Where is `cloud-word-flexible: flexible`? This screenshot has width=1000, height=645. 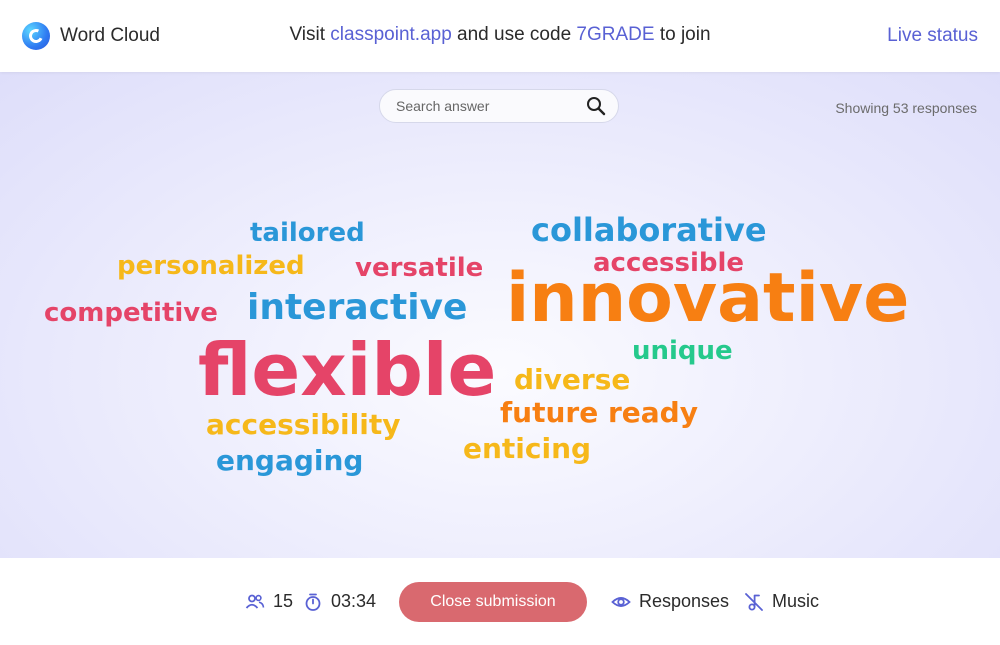
cloud-word-flexible: flexible is located at coordinates (347, 370).